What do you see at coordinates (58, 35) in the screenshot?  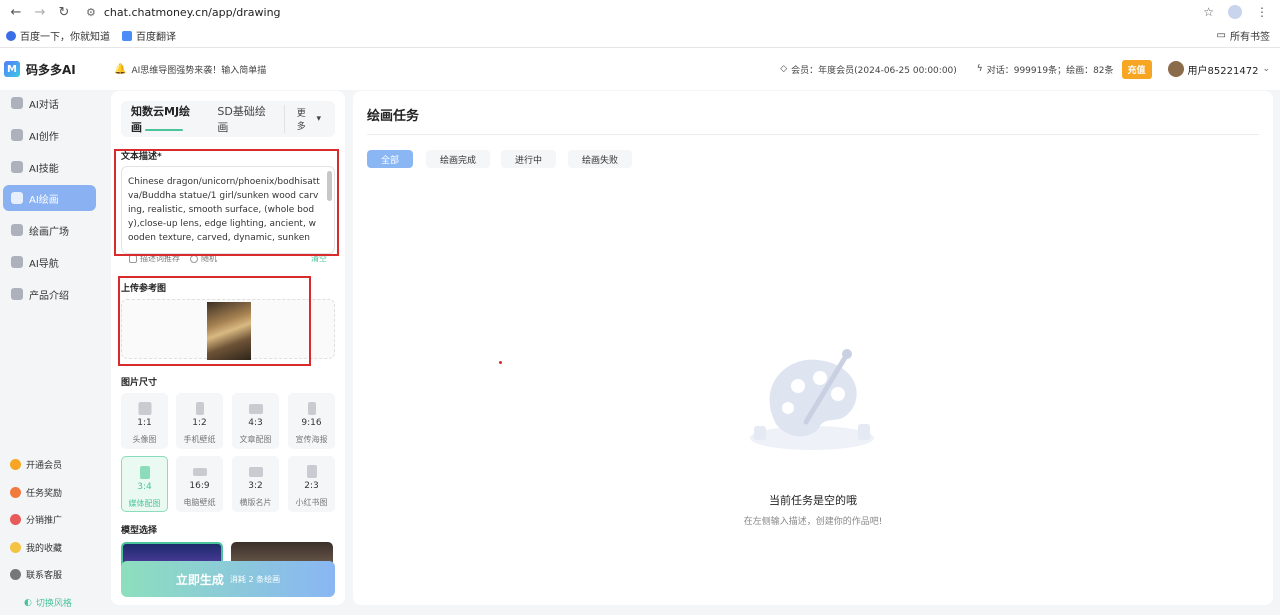 I see `bookmark-baidu: 百度一下，你就知道` at bounding box center [58, 35].